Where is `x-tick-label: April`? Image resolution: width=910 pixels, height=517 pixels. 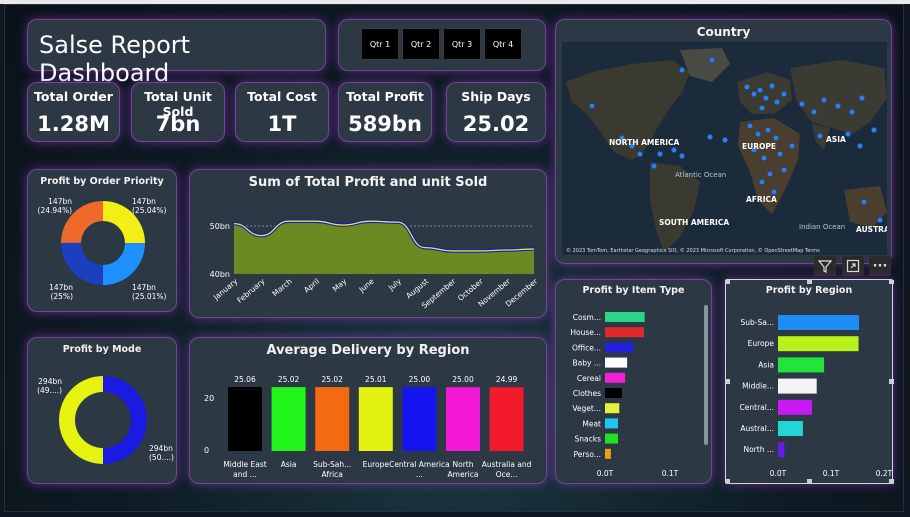 x-tick-label: April is located at coordinates (311, 286).